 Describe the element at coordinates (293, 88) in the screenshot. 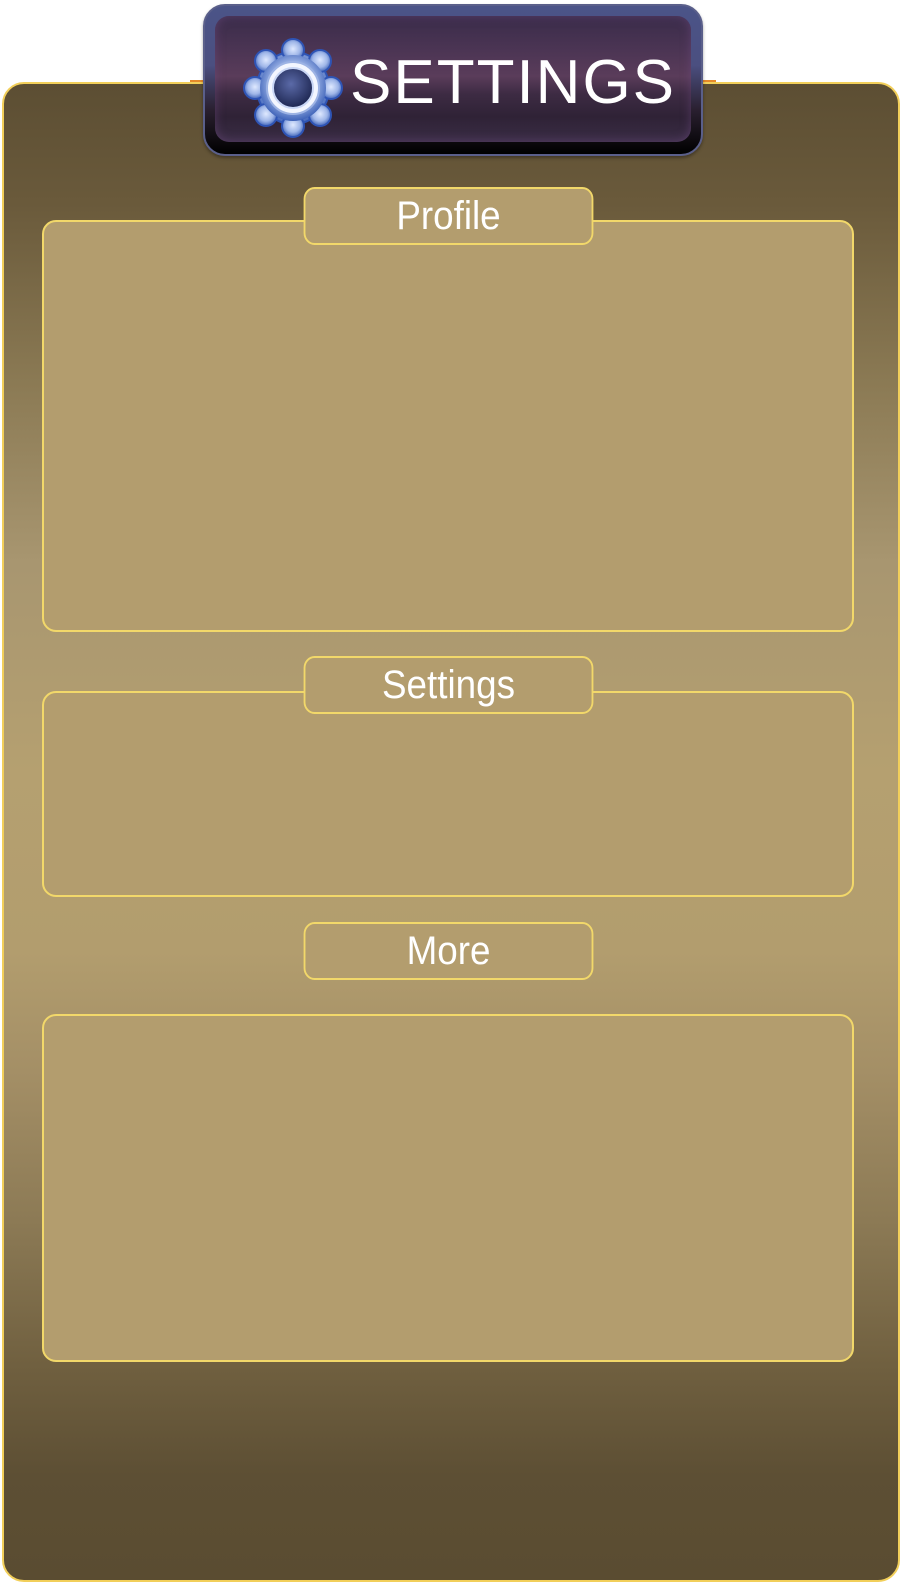

I see `gear-icon` at that location.